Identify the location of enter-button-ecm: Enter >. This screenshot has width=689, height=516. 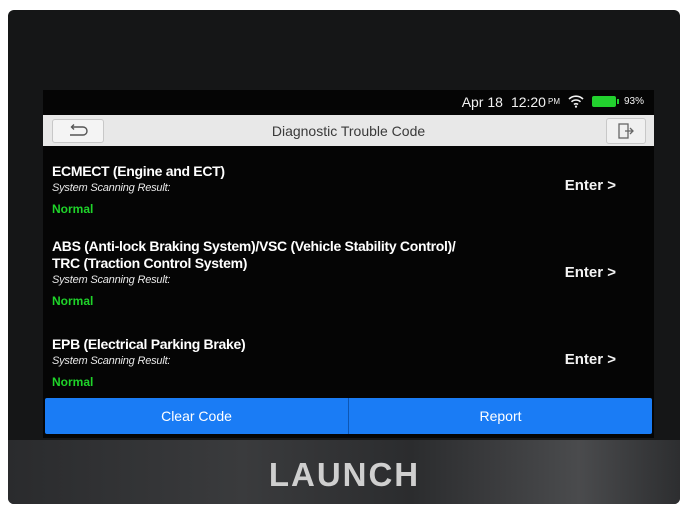
(590, 185).